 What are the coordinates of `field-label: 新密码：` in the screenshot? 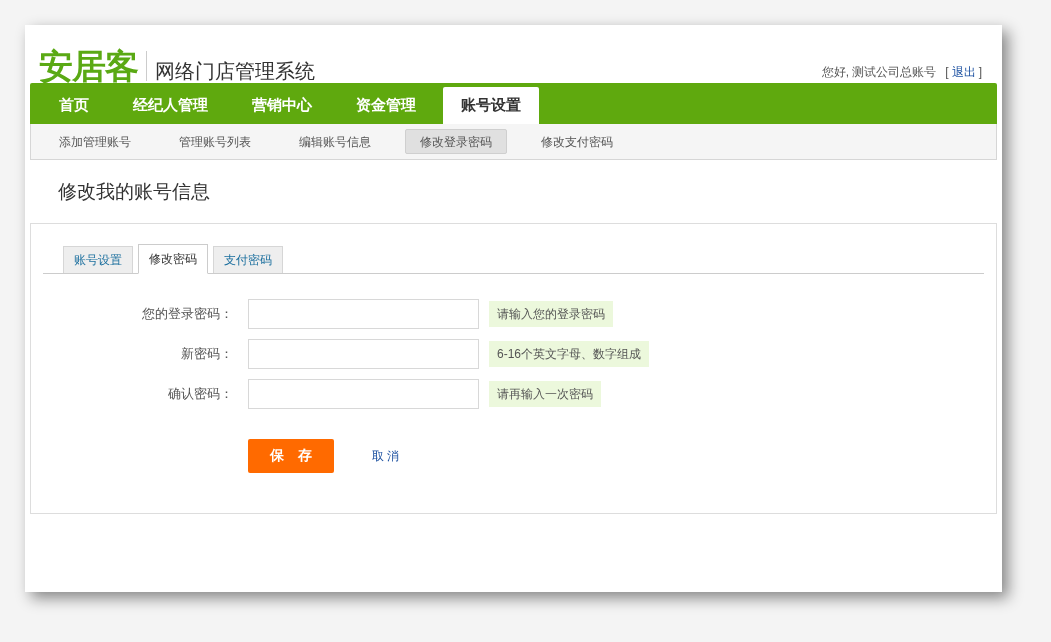 It's located at (206, 353).